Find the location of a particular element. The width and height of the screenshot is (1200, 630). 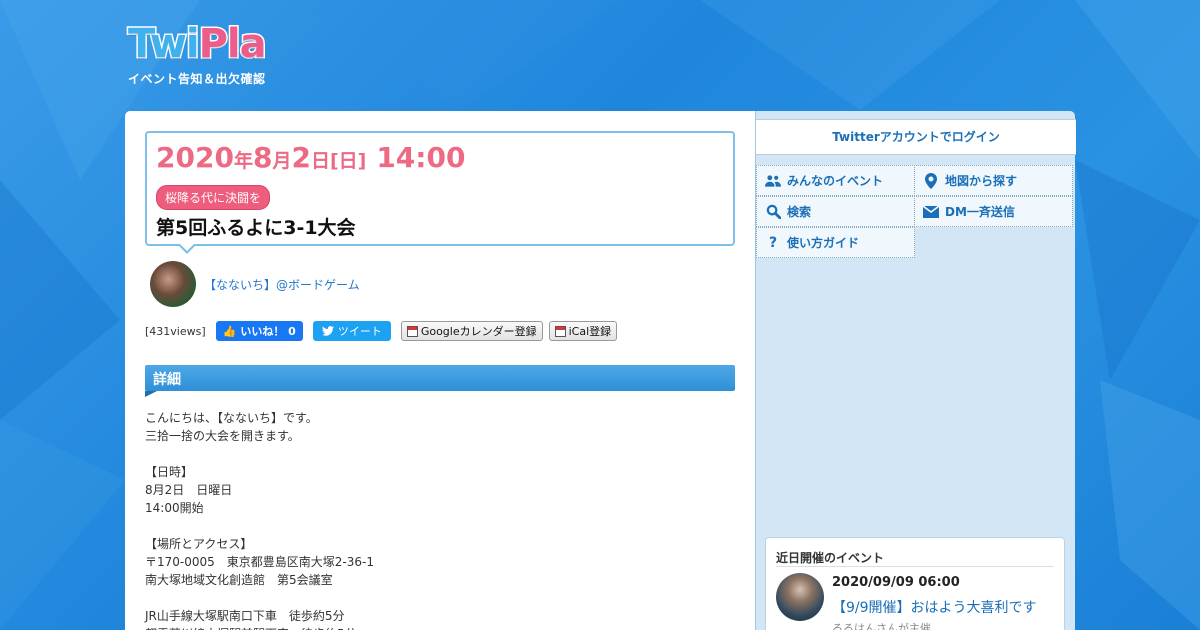

menu-label-dm-broadcast: DM一斉送信 is located at coordinates (980, 212).